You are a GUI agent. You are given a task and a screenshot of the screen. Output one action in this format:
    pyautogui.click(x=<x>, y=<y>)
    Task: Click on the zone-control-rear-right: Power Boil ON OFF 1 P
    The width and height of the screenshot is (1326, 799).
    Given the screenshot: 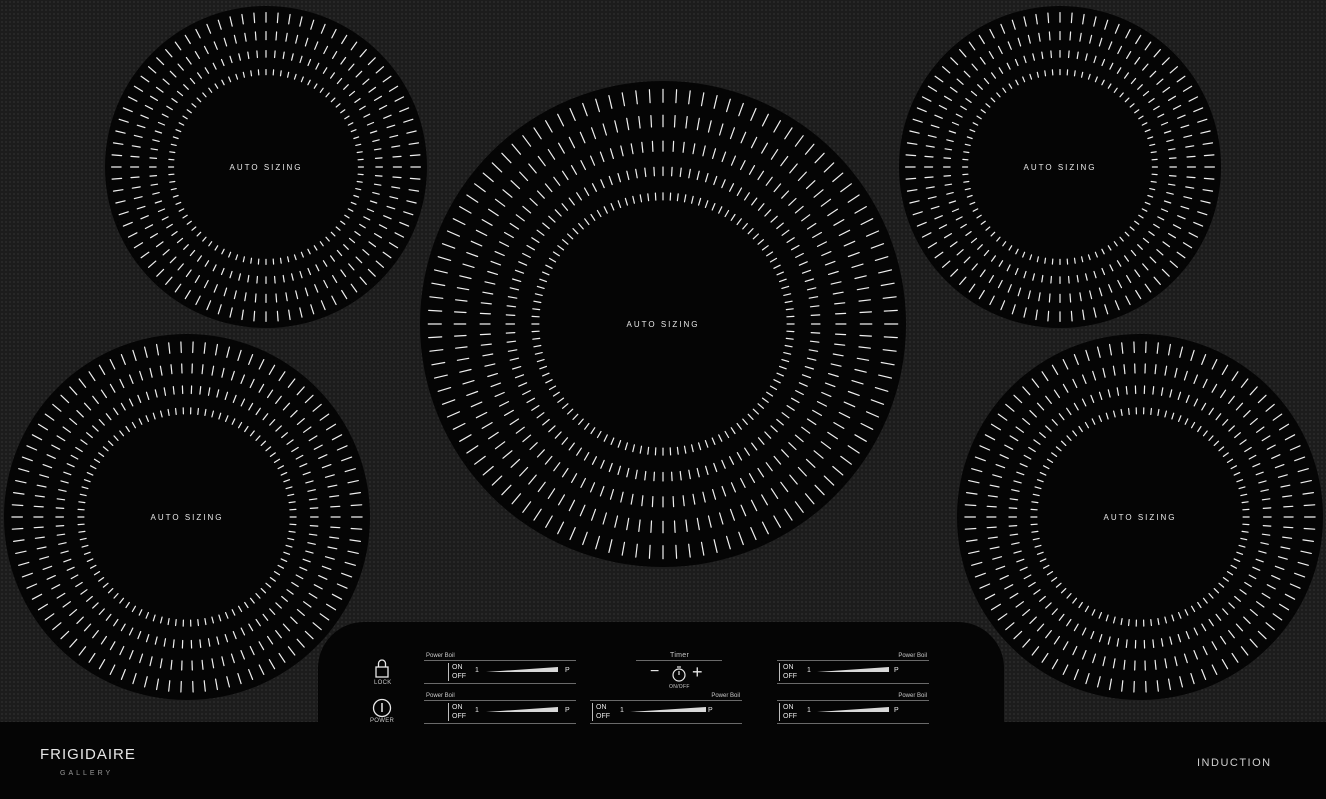 What is the action you would take?
    pyautogui.click(x=853, y=668)
    